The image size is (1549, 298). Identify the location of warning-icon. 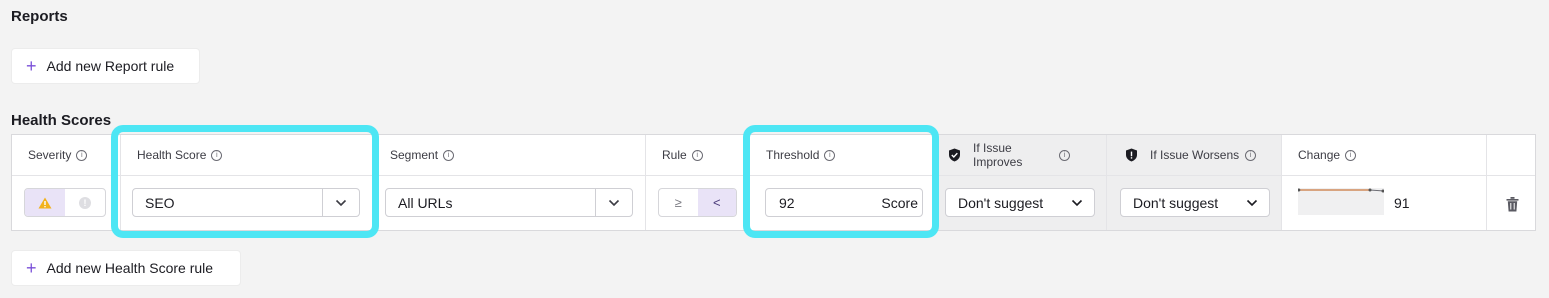
(45, 202).